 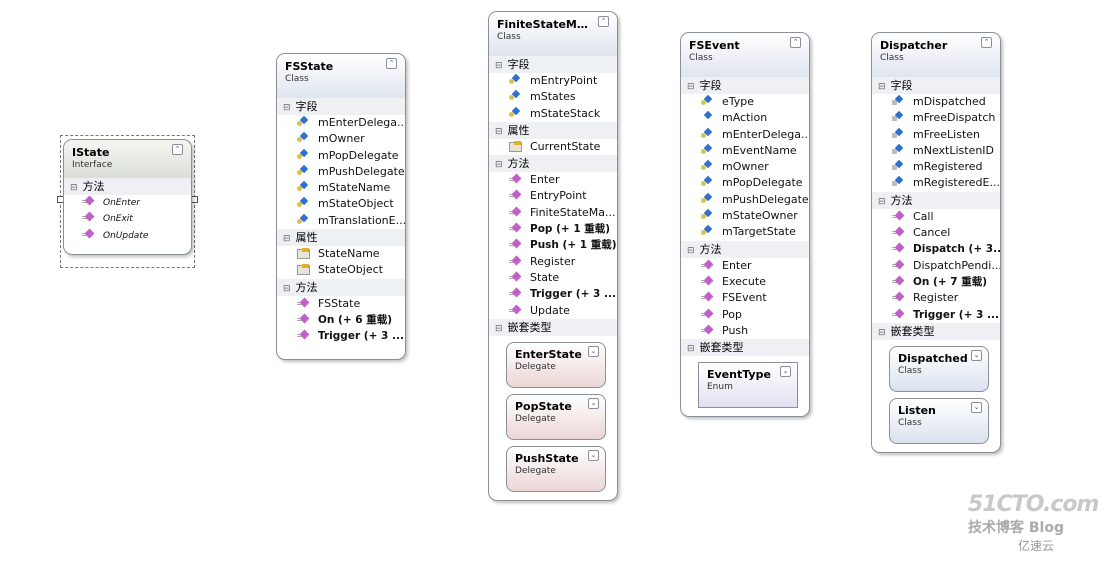 What do you see at coordinates (127, 203) in the screenshot?
I see `member-item: OnEnter` at bounding box center [127, 203].